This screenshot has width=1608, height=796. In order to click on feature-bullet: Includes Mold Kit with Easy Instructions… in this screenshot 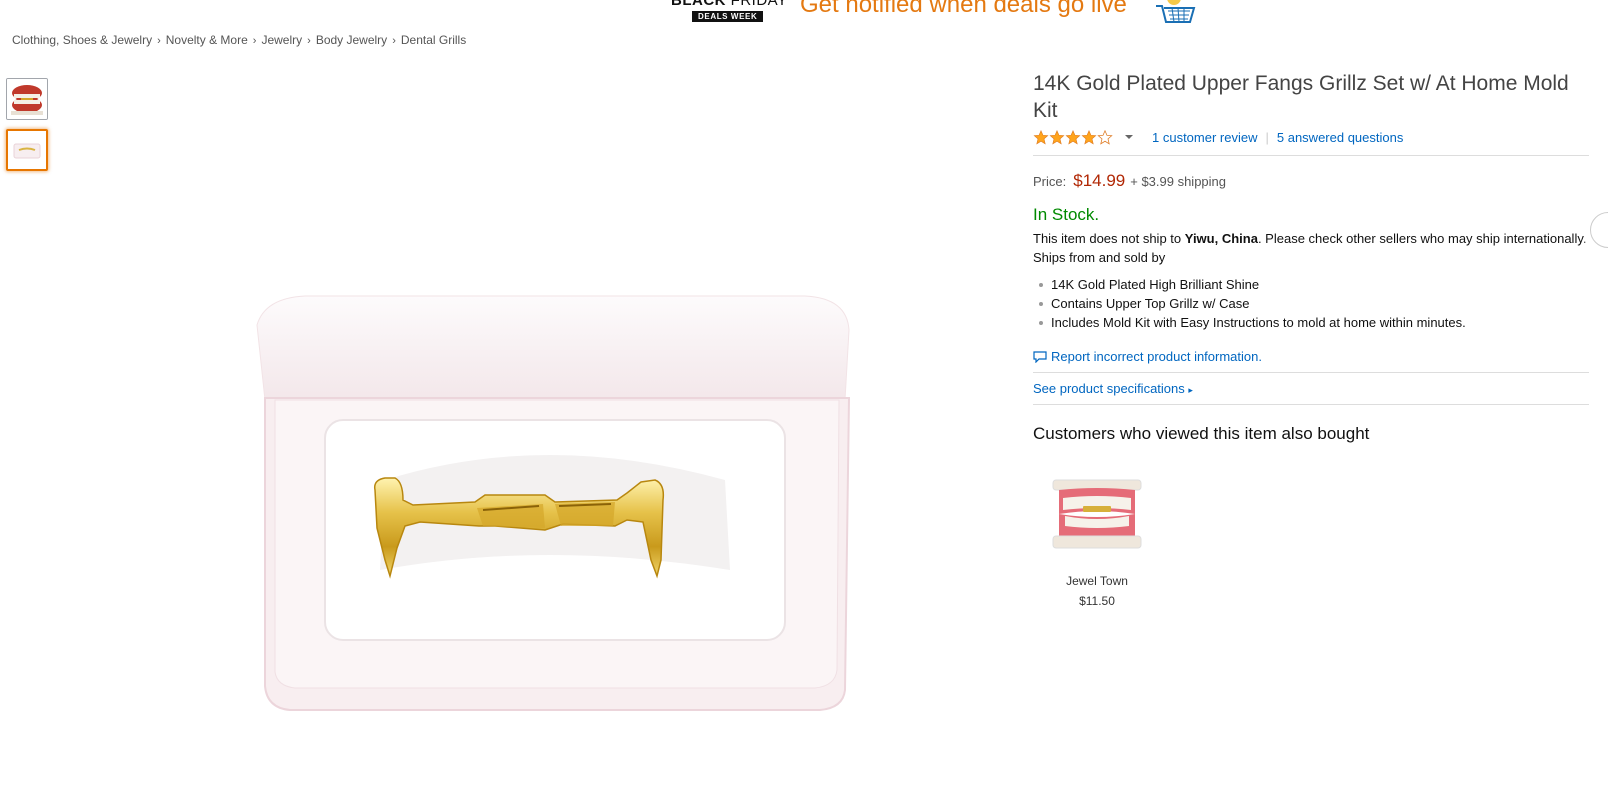, I will do `click(1311, 322)`.